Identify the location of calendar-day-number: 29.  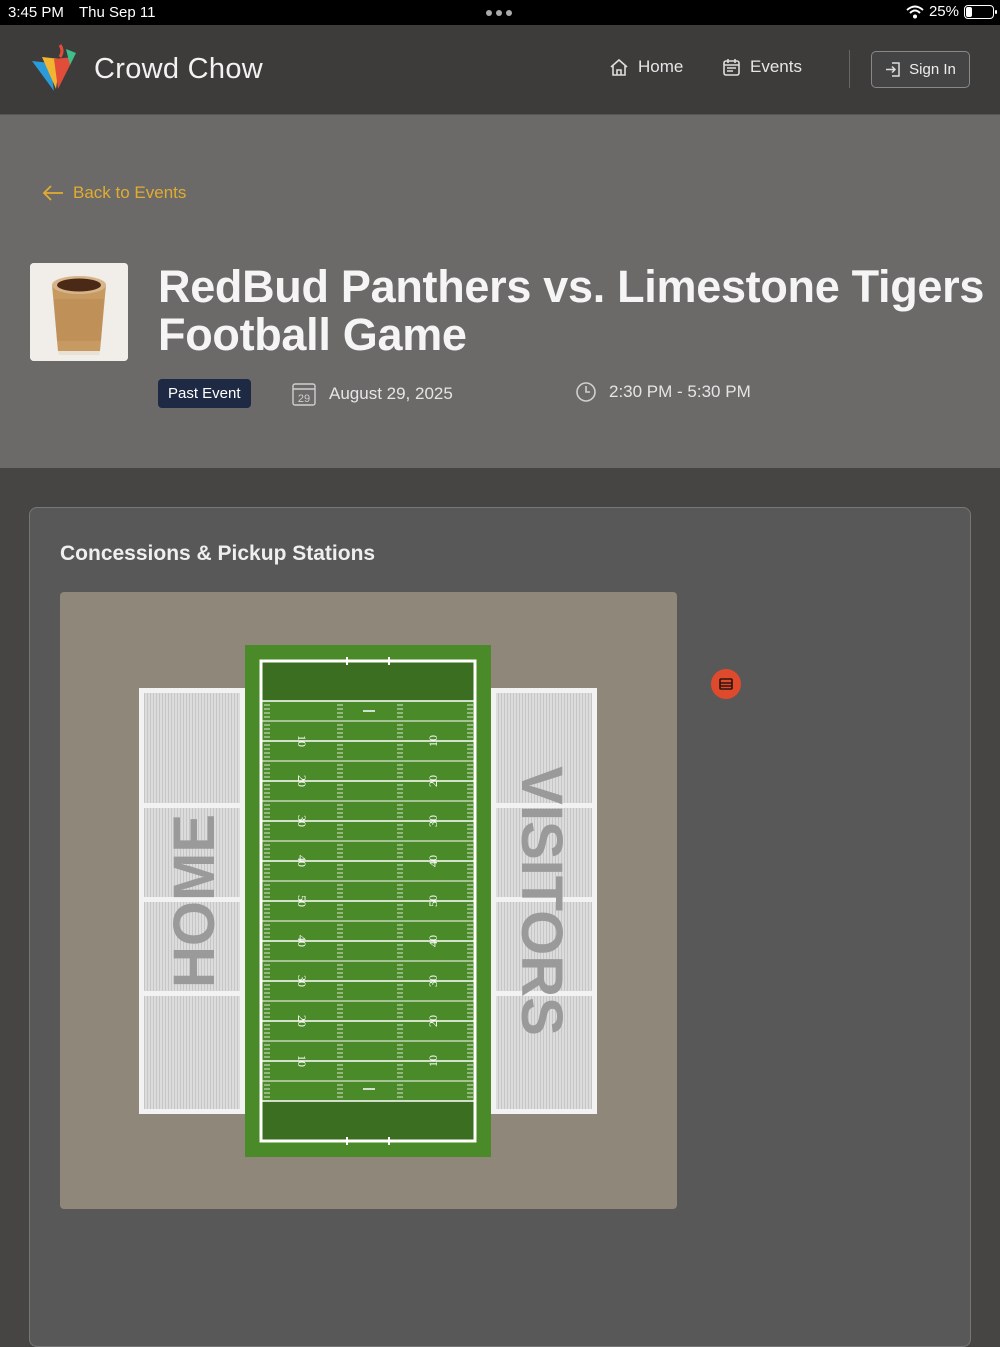
(304, 399).